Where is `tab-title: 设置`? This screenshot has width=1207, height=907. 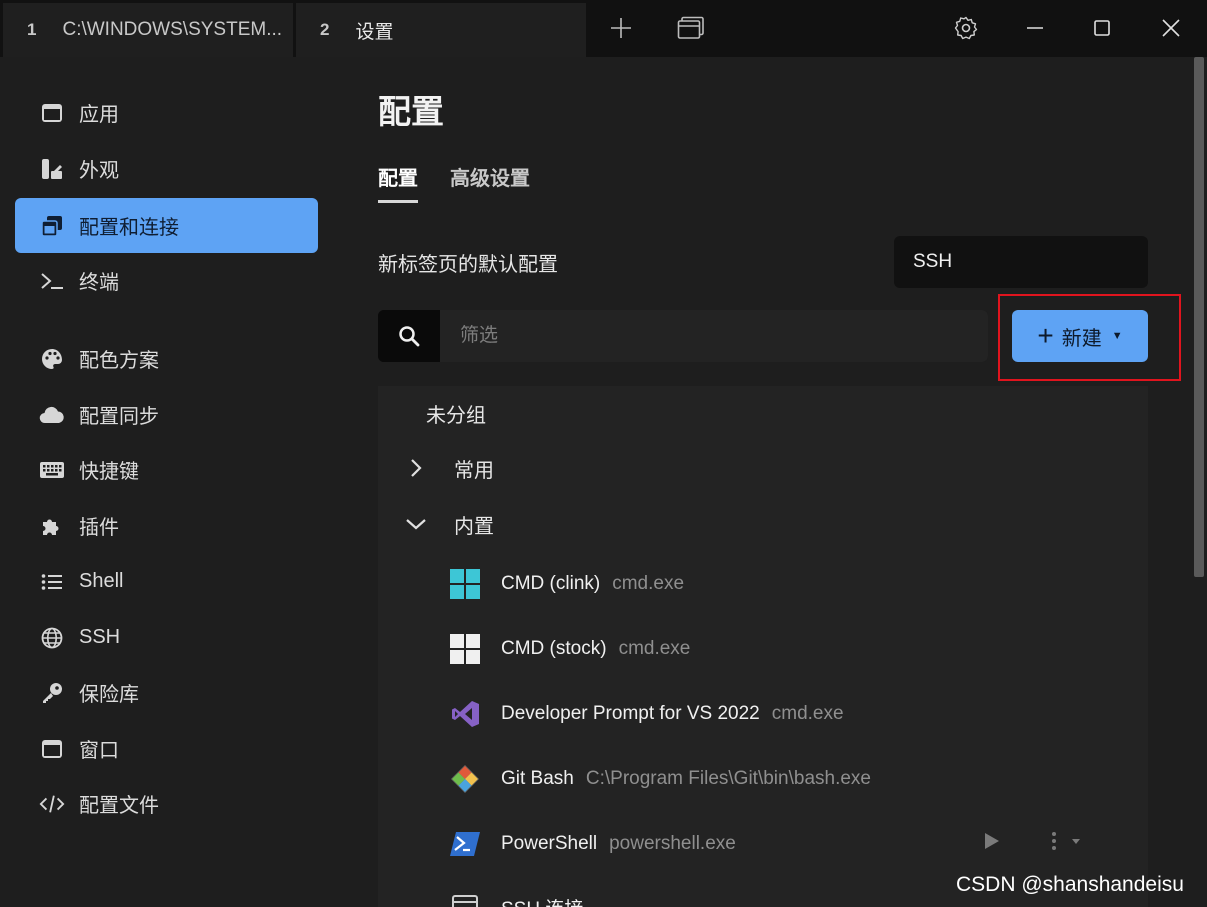
tab-title: 设置 is located at coordinates (374, 32).